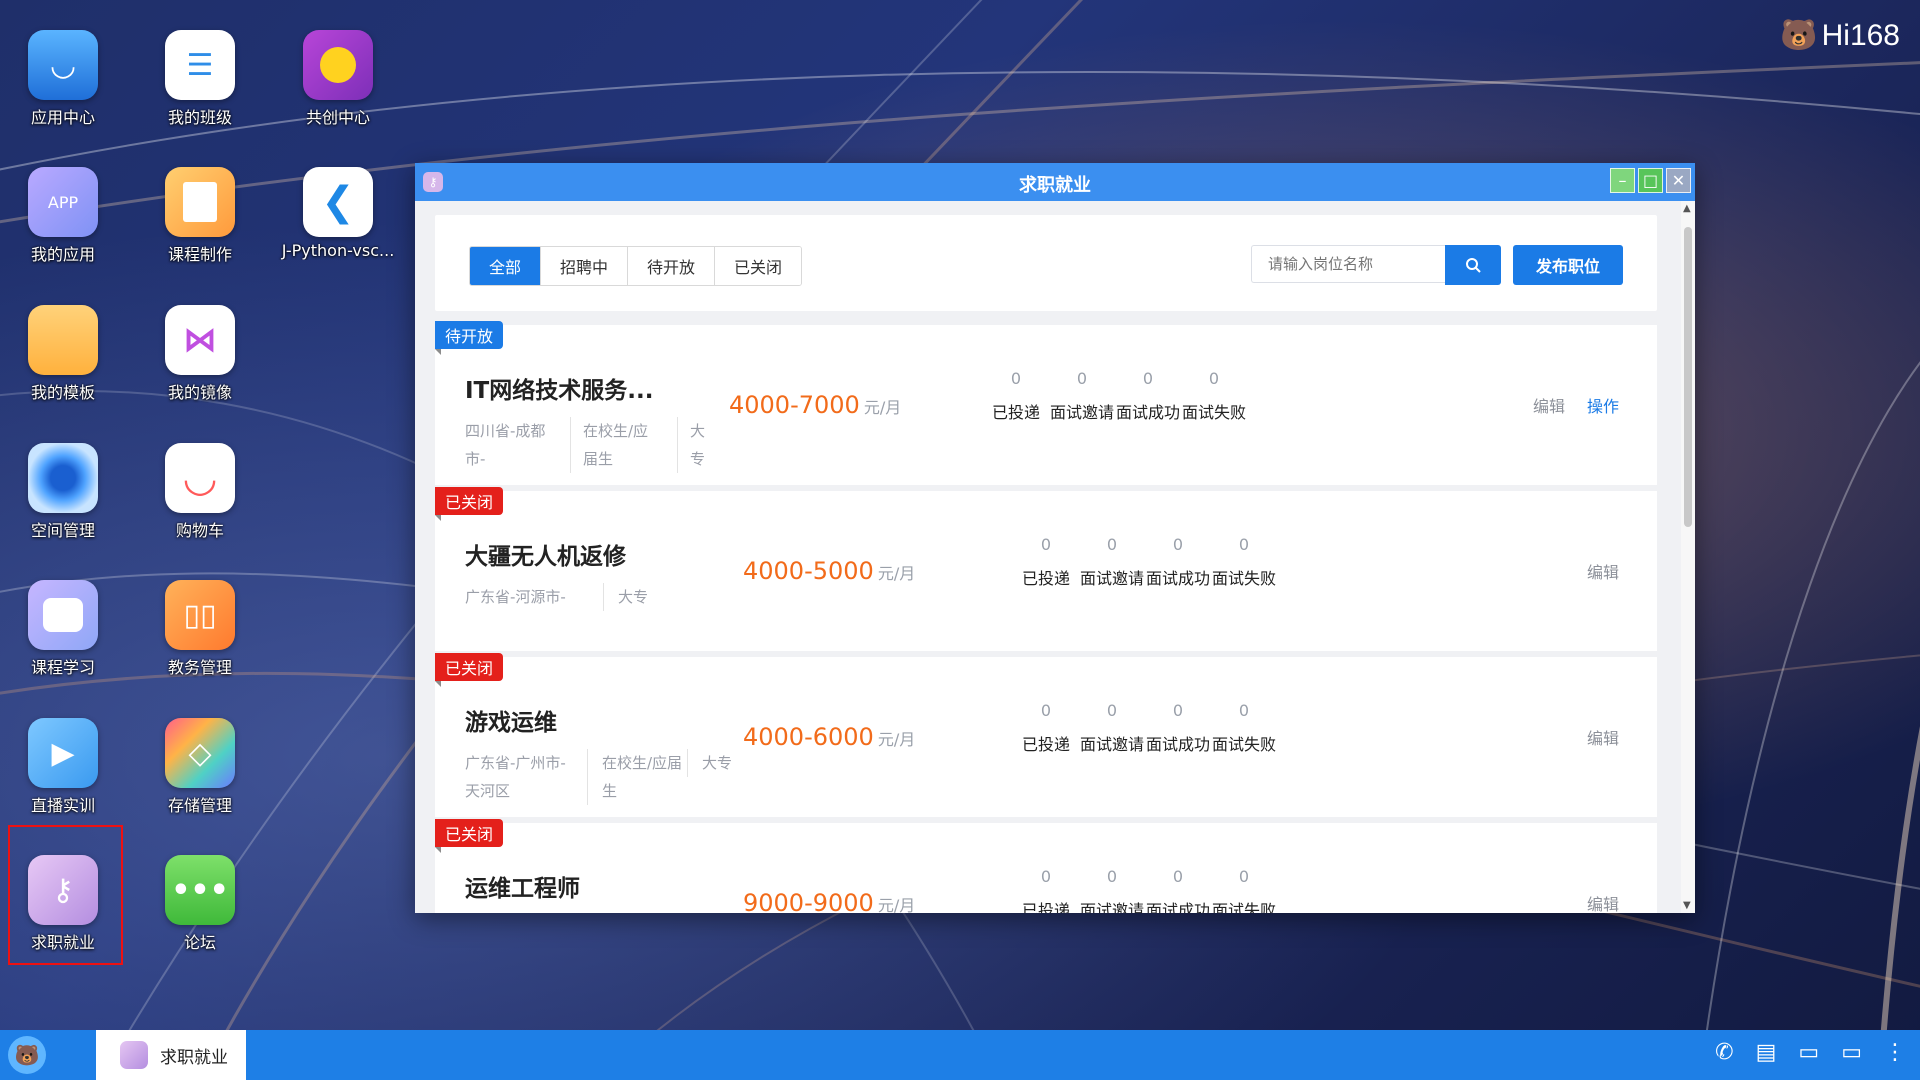  What do you see at coordinates (199, 942) in the screenshot?
I see `desktop-icon-label: 论坛` at bounding box center [199, 942].